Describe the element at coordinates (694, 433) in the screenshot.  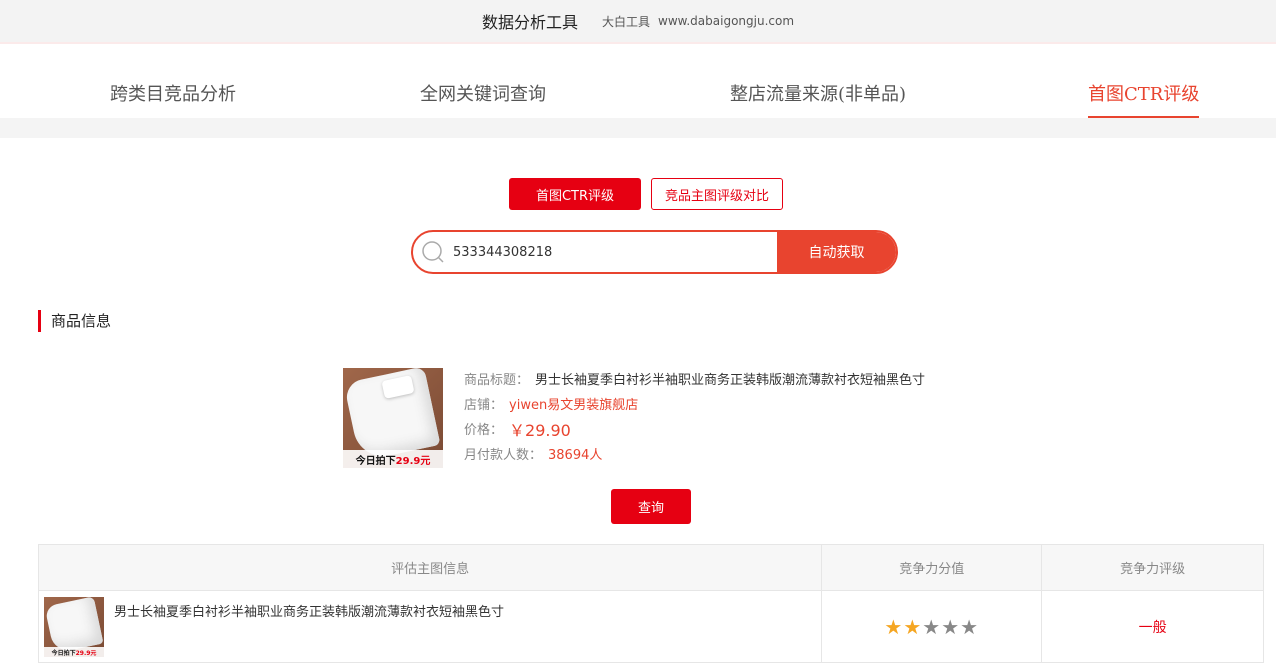
I see `price-row: 价格： ￥29.90` at that location.